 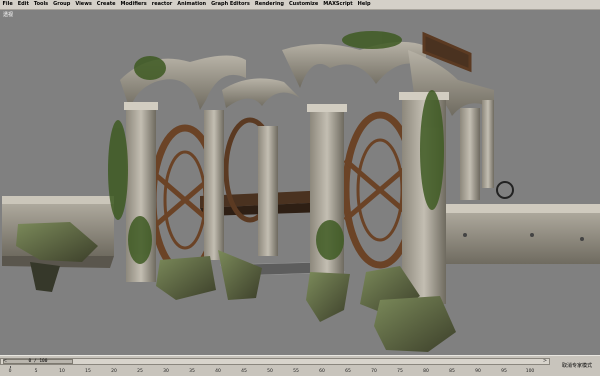 What do you see at coordinates (166, 371) in the screenshot?
I see `tick-label: 30` at bounding box center [166, 371].